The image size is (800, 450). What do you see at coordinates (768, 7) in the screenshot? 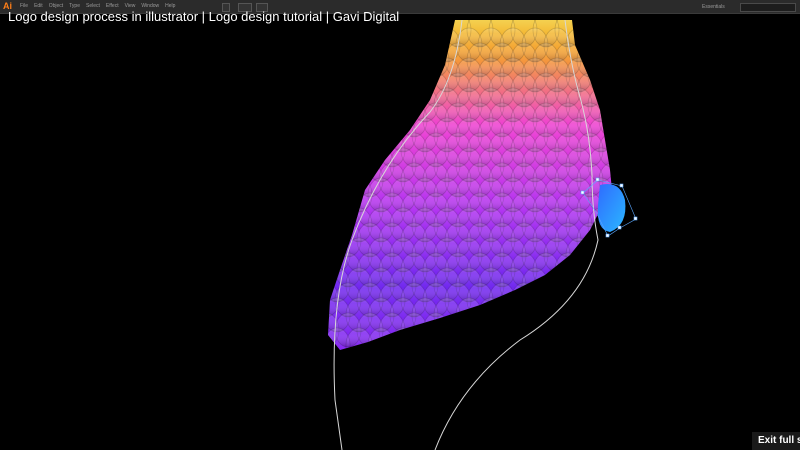
I see `help-search-input` at bounding box center [768, 7].